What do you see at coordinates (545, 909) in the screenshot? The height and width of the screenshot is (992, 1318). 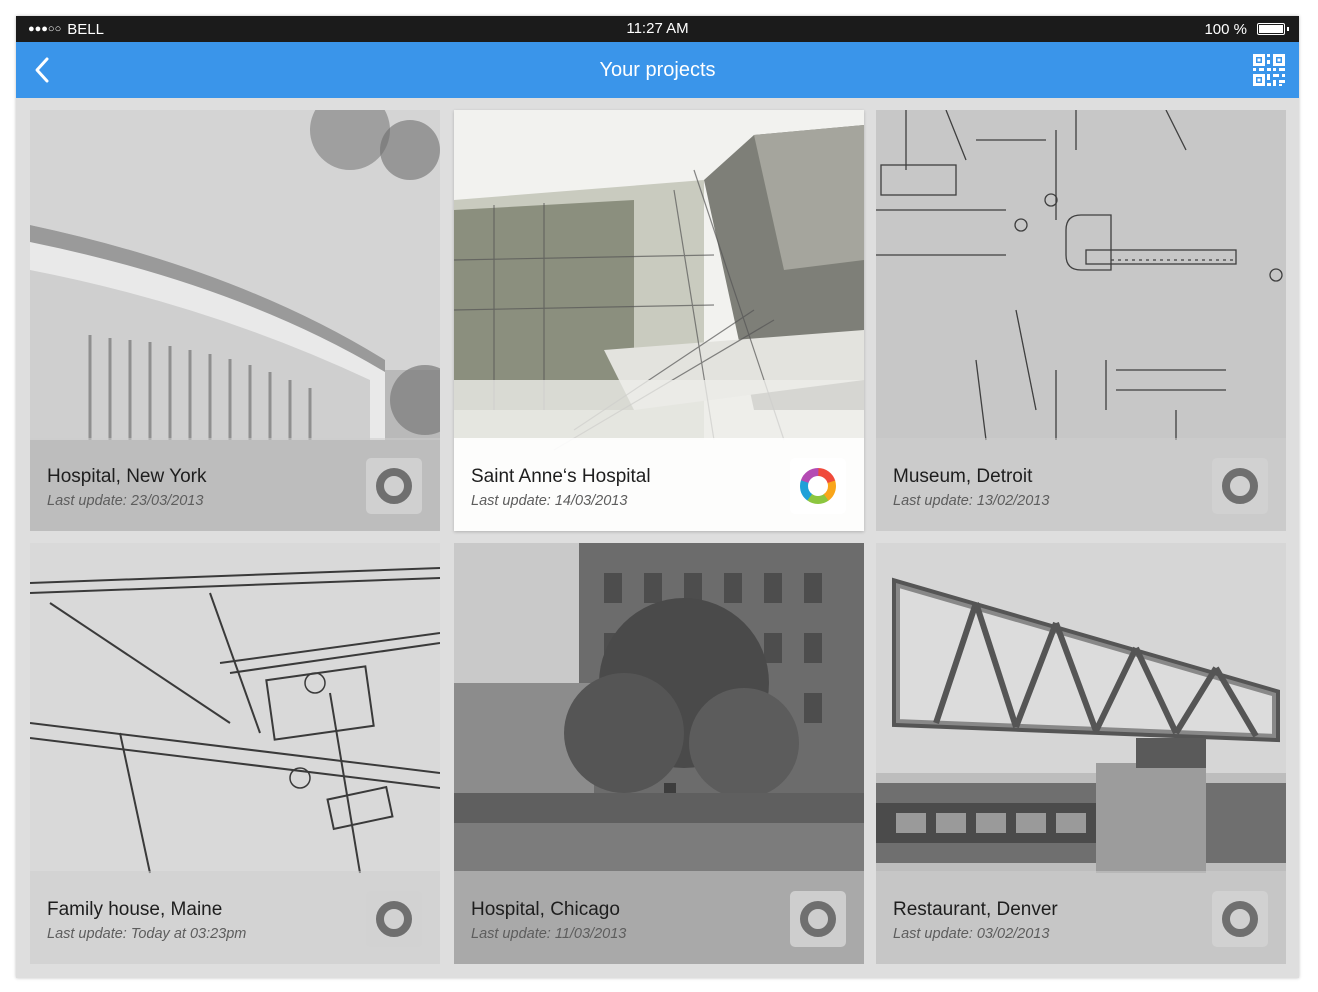 I see `project-name: Hospital, Chicago` at bounding box center [545, 909].